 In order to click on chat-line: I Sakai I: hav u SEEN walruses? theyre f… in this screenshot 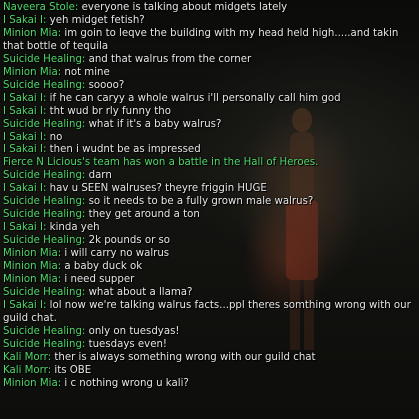, I will do `click(210, 189)`.